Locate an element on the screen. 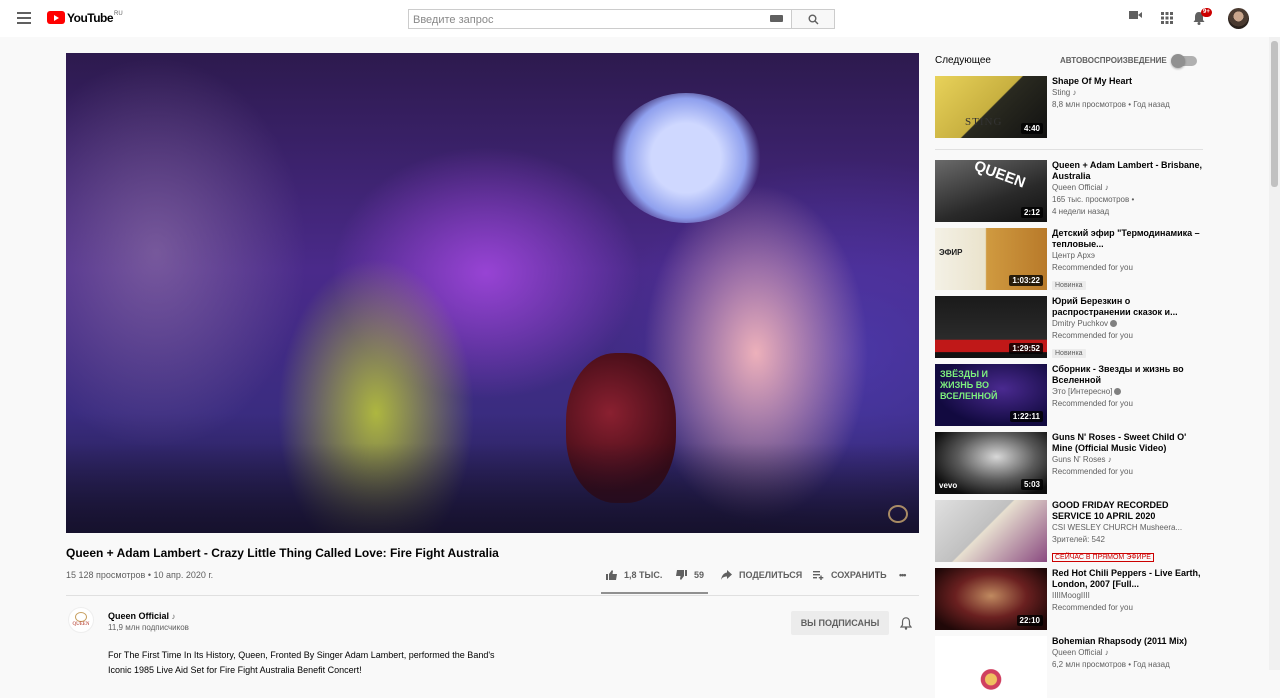 This screenshot has height=698, width=1280. video-meta: 8,8 млн просмотров • Год назад is located at coordinates (1111, 104).